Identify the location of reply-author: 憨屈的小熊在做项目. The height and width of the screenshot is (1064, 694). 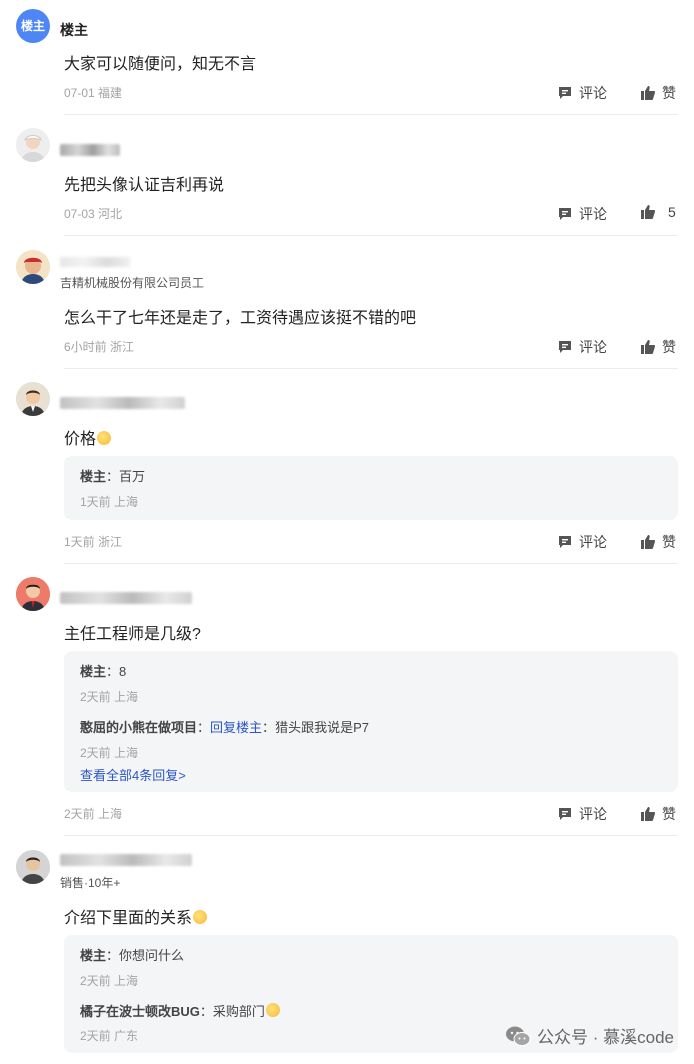
(138, 727).